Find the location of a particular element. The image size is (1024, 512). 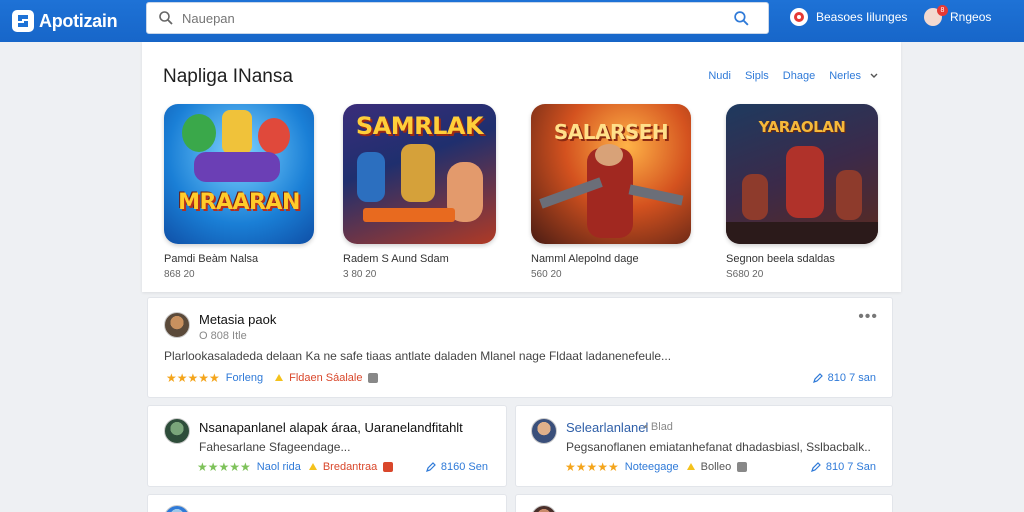

post-footer: ★★★★★ Forleng Fldaen Sáalale is located at coordinates (272, 378).